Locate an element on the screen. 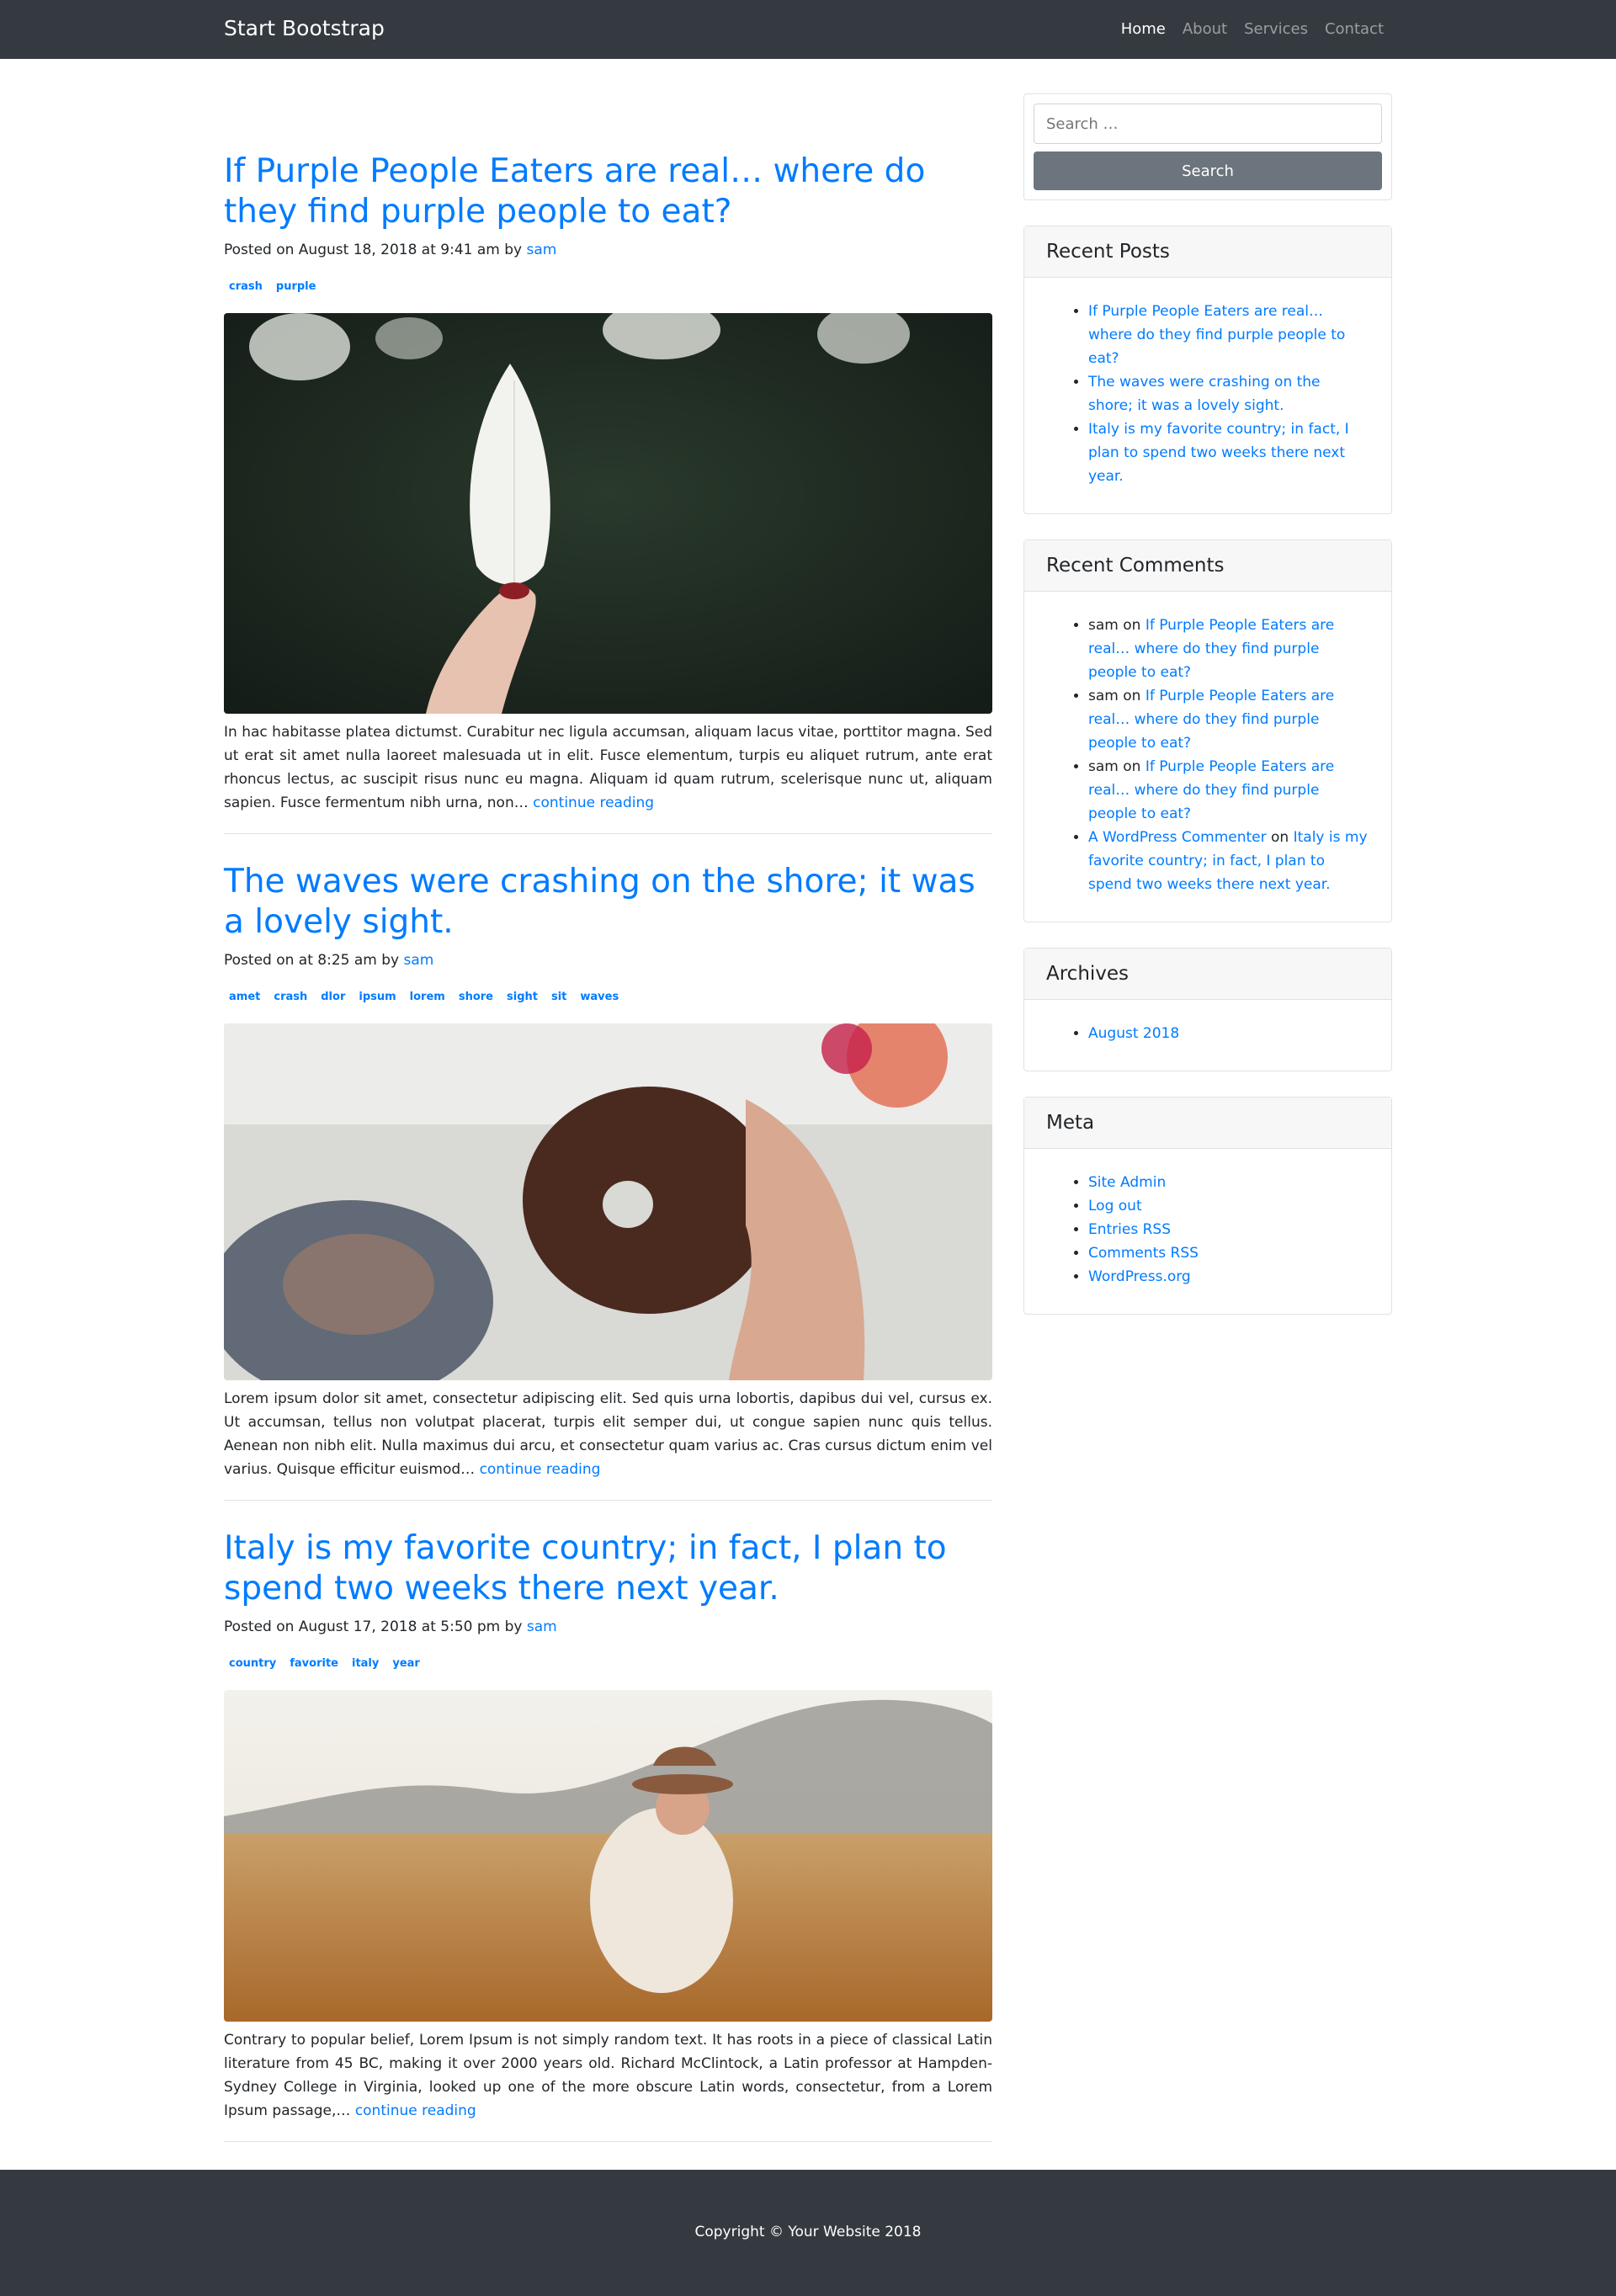 This screenshot has height=2296, width=1616. search-widget: Search is located at coordinates (1207, 147).